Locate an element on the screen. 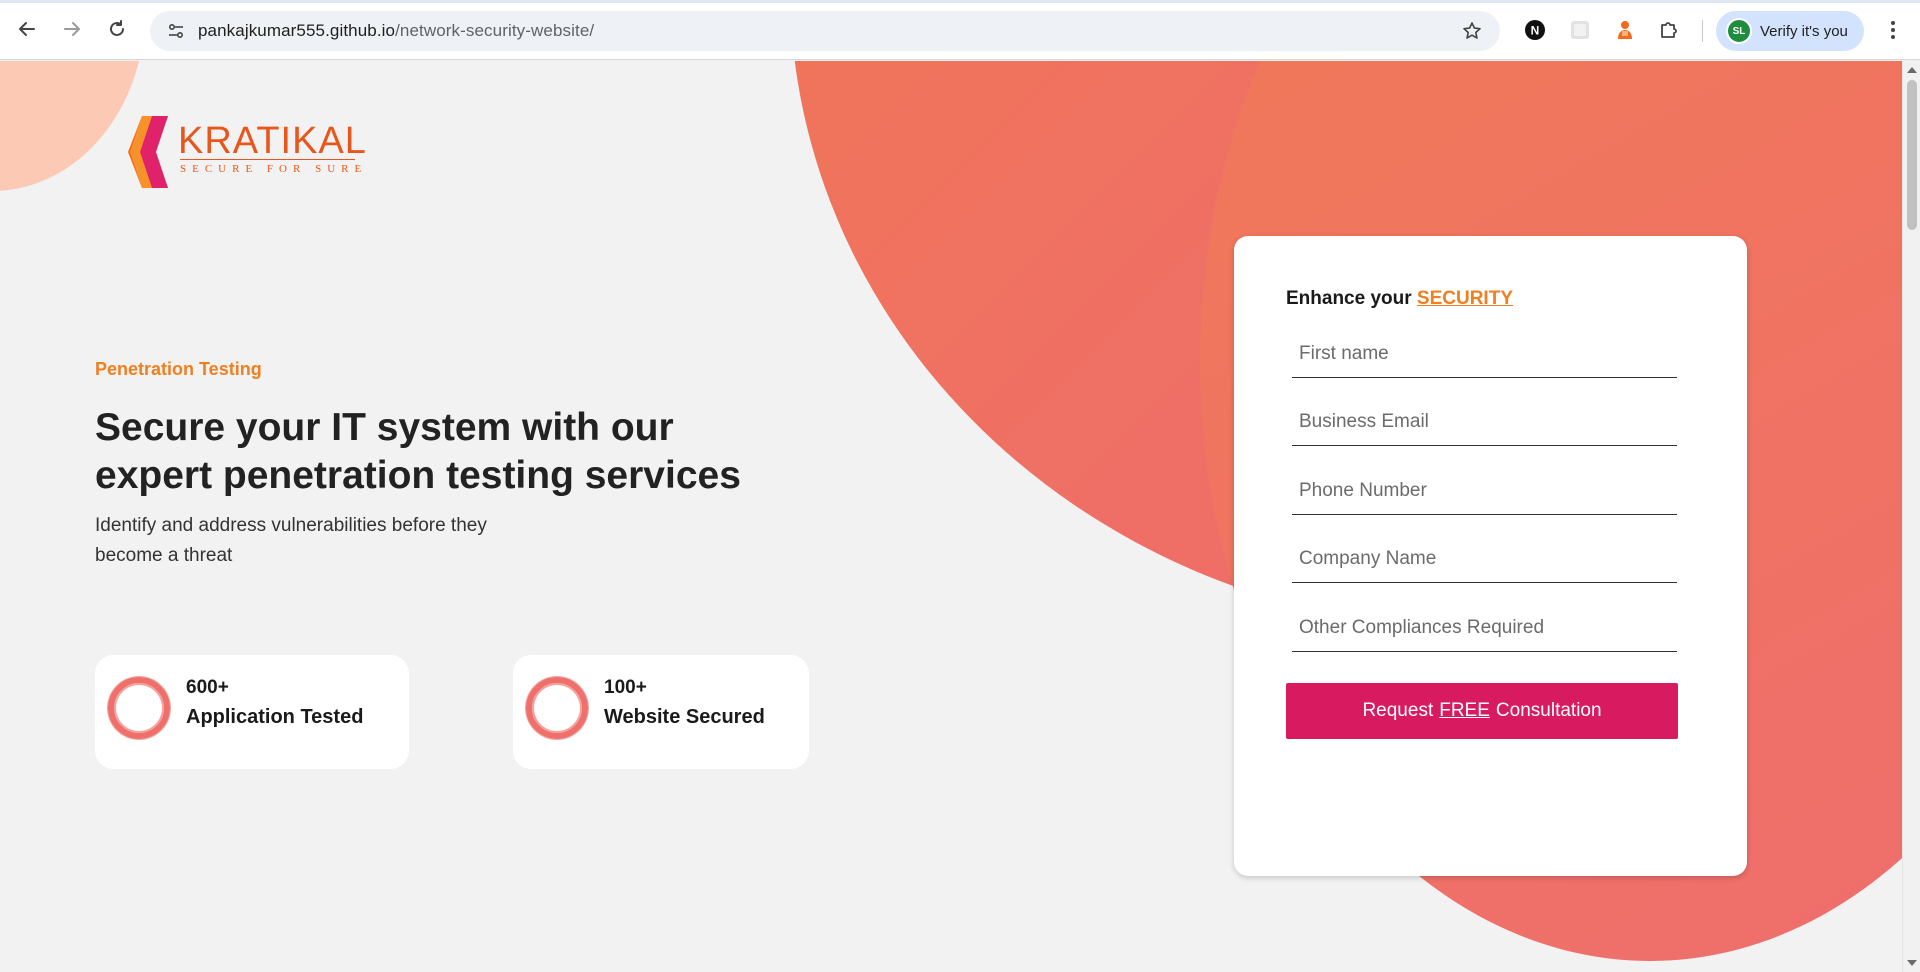  url-host: pankajkumar555.github.io is located at coordinates (297, 30).